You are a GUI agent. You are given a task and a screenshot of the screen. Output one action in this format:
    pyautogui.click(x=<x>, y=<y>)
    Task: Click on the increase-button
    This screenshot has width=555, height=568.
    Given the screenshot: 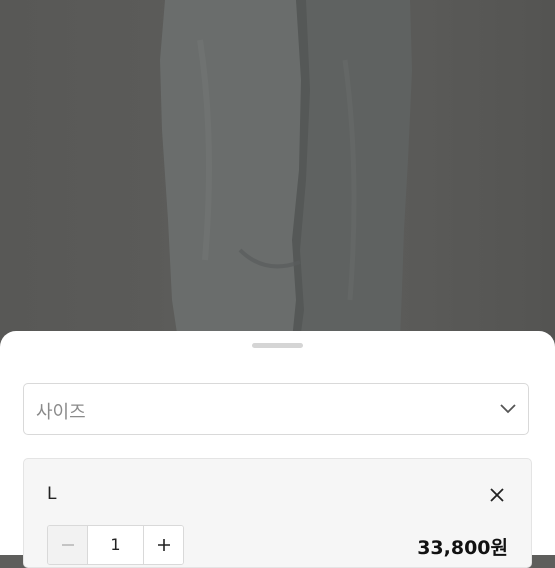 What is the action you would take?
    pyautogui.click(x=163, y=545)
    